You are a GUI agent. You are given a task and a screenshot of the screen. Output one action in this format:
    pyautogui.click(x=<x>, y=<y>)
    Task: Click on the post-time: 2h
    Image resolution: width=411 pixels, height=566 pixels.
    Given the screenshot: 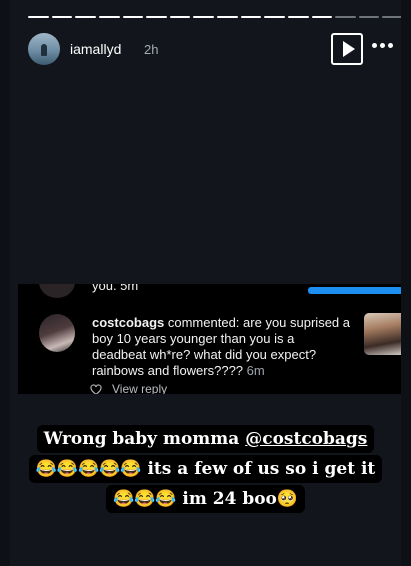 What is the action you would take?
    pyautogui.click(x=151, y=49)
    